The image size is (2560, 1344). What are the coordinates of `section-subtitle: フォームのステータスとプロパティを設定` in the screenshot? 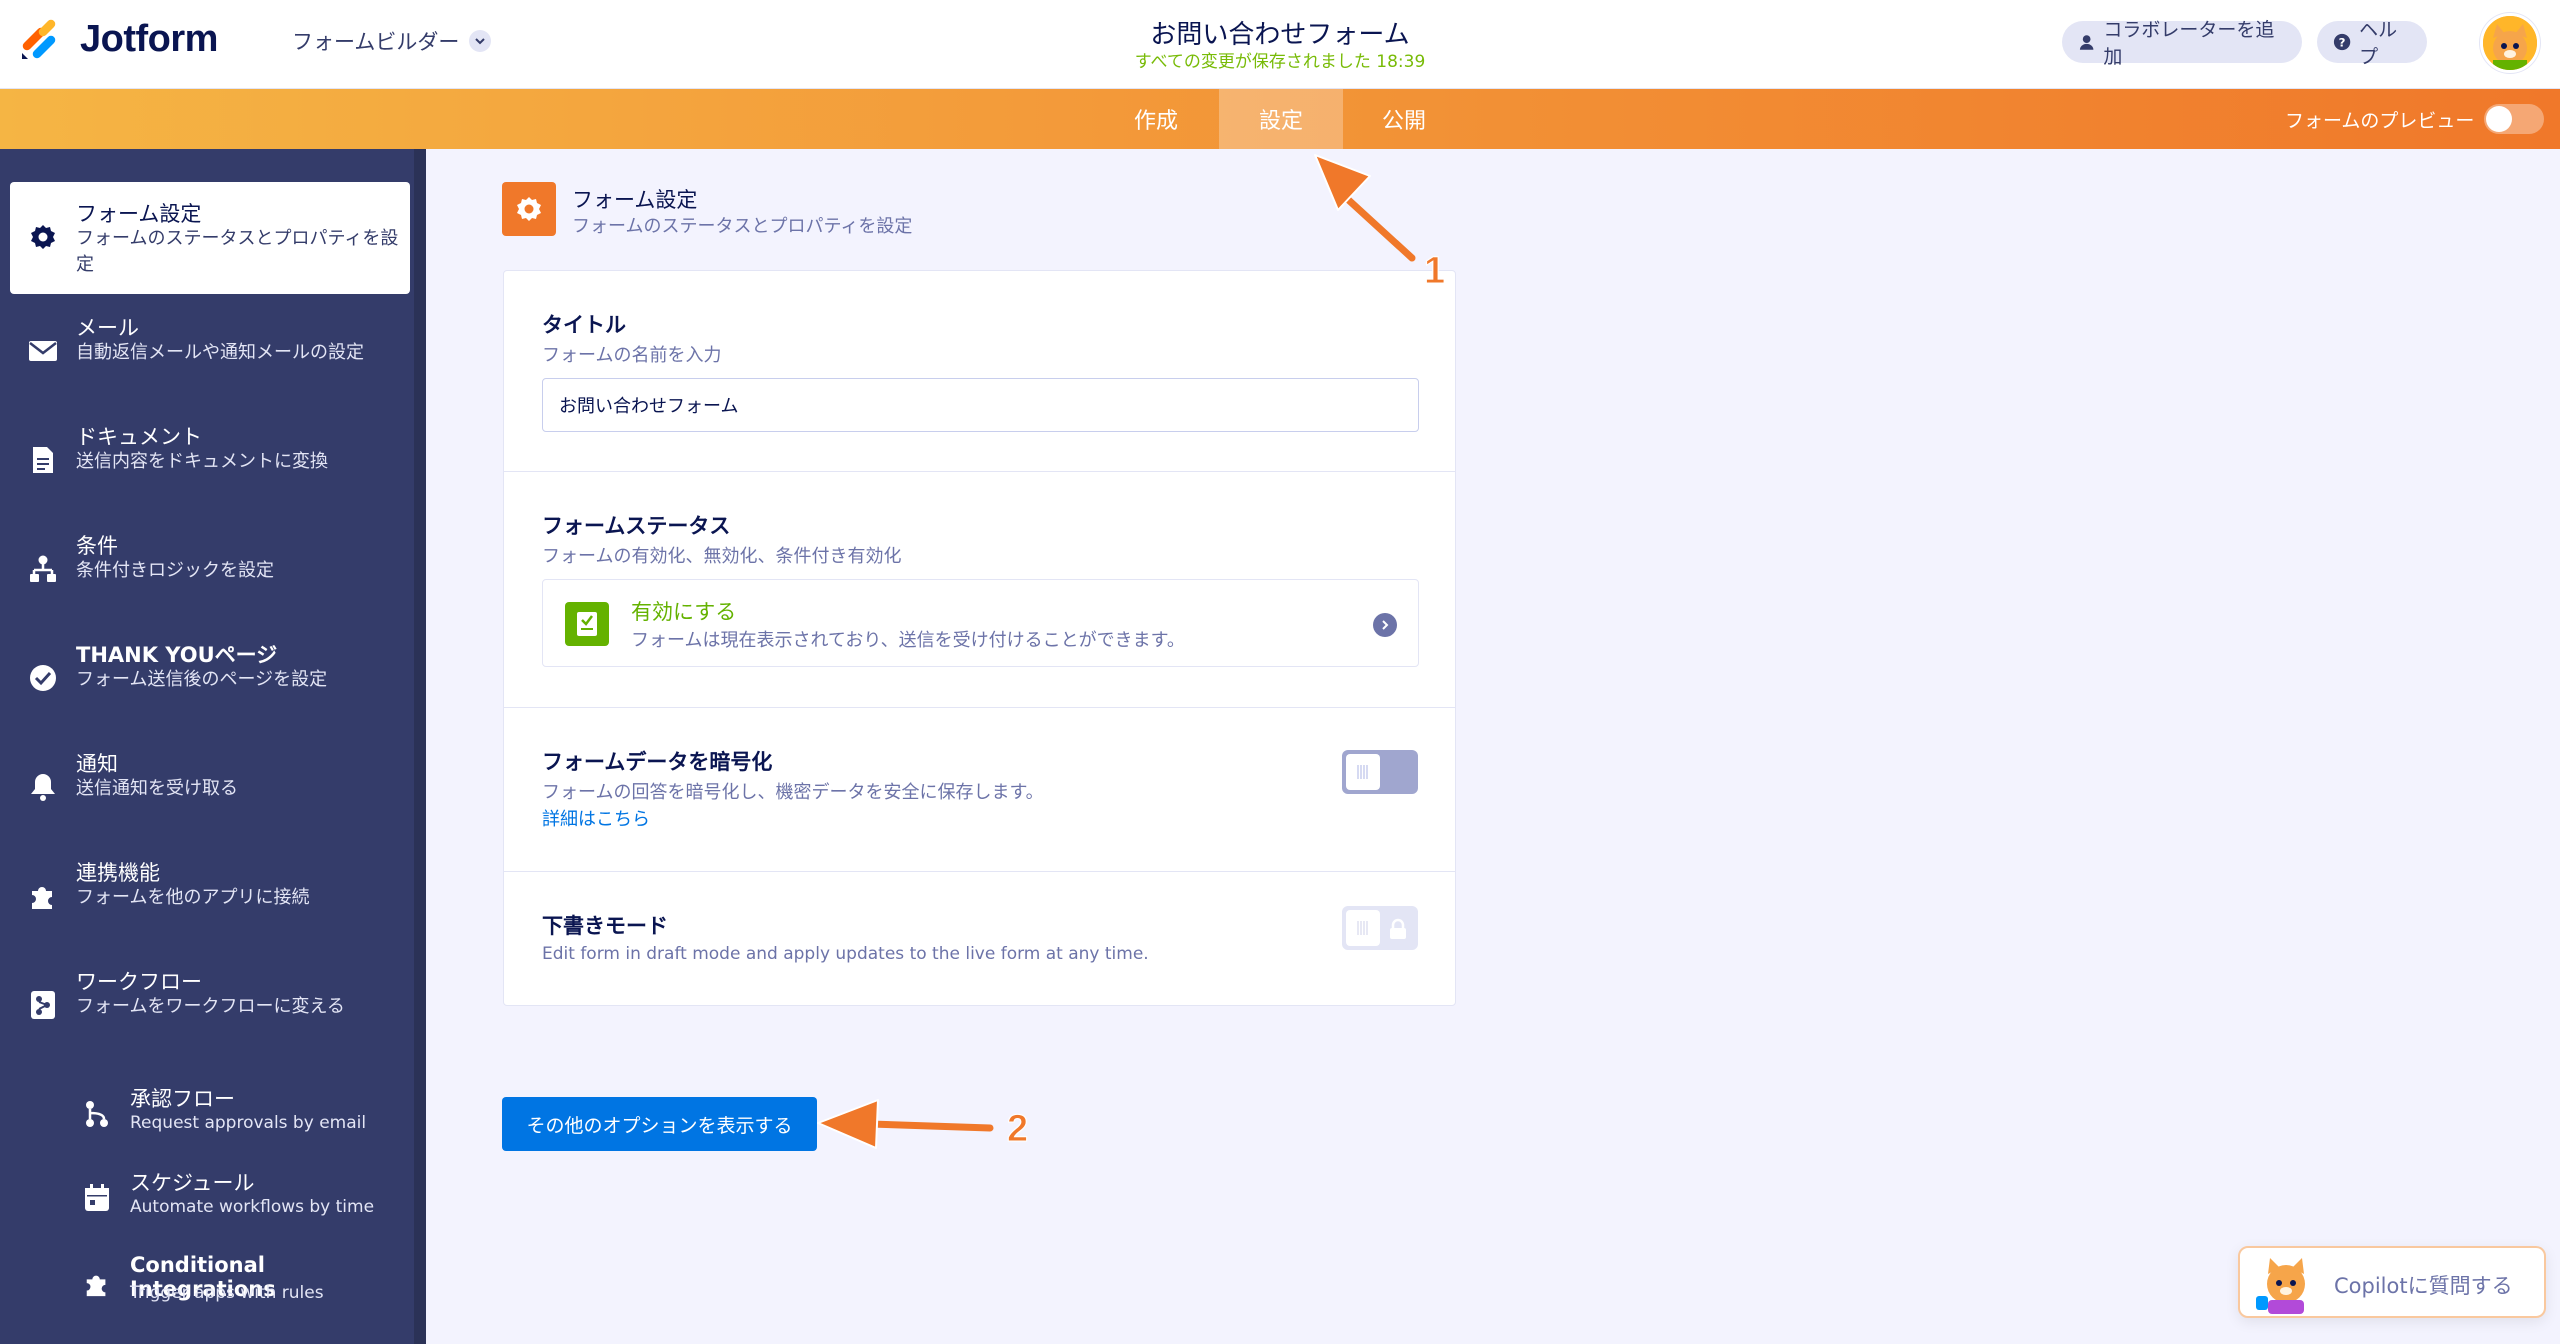 It's located at (742, 226).